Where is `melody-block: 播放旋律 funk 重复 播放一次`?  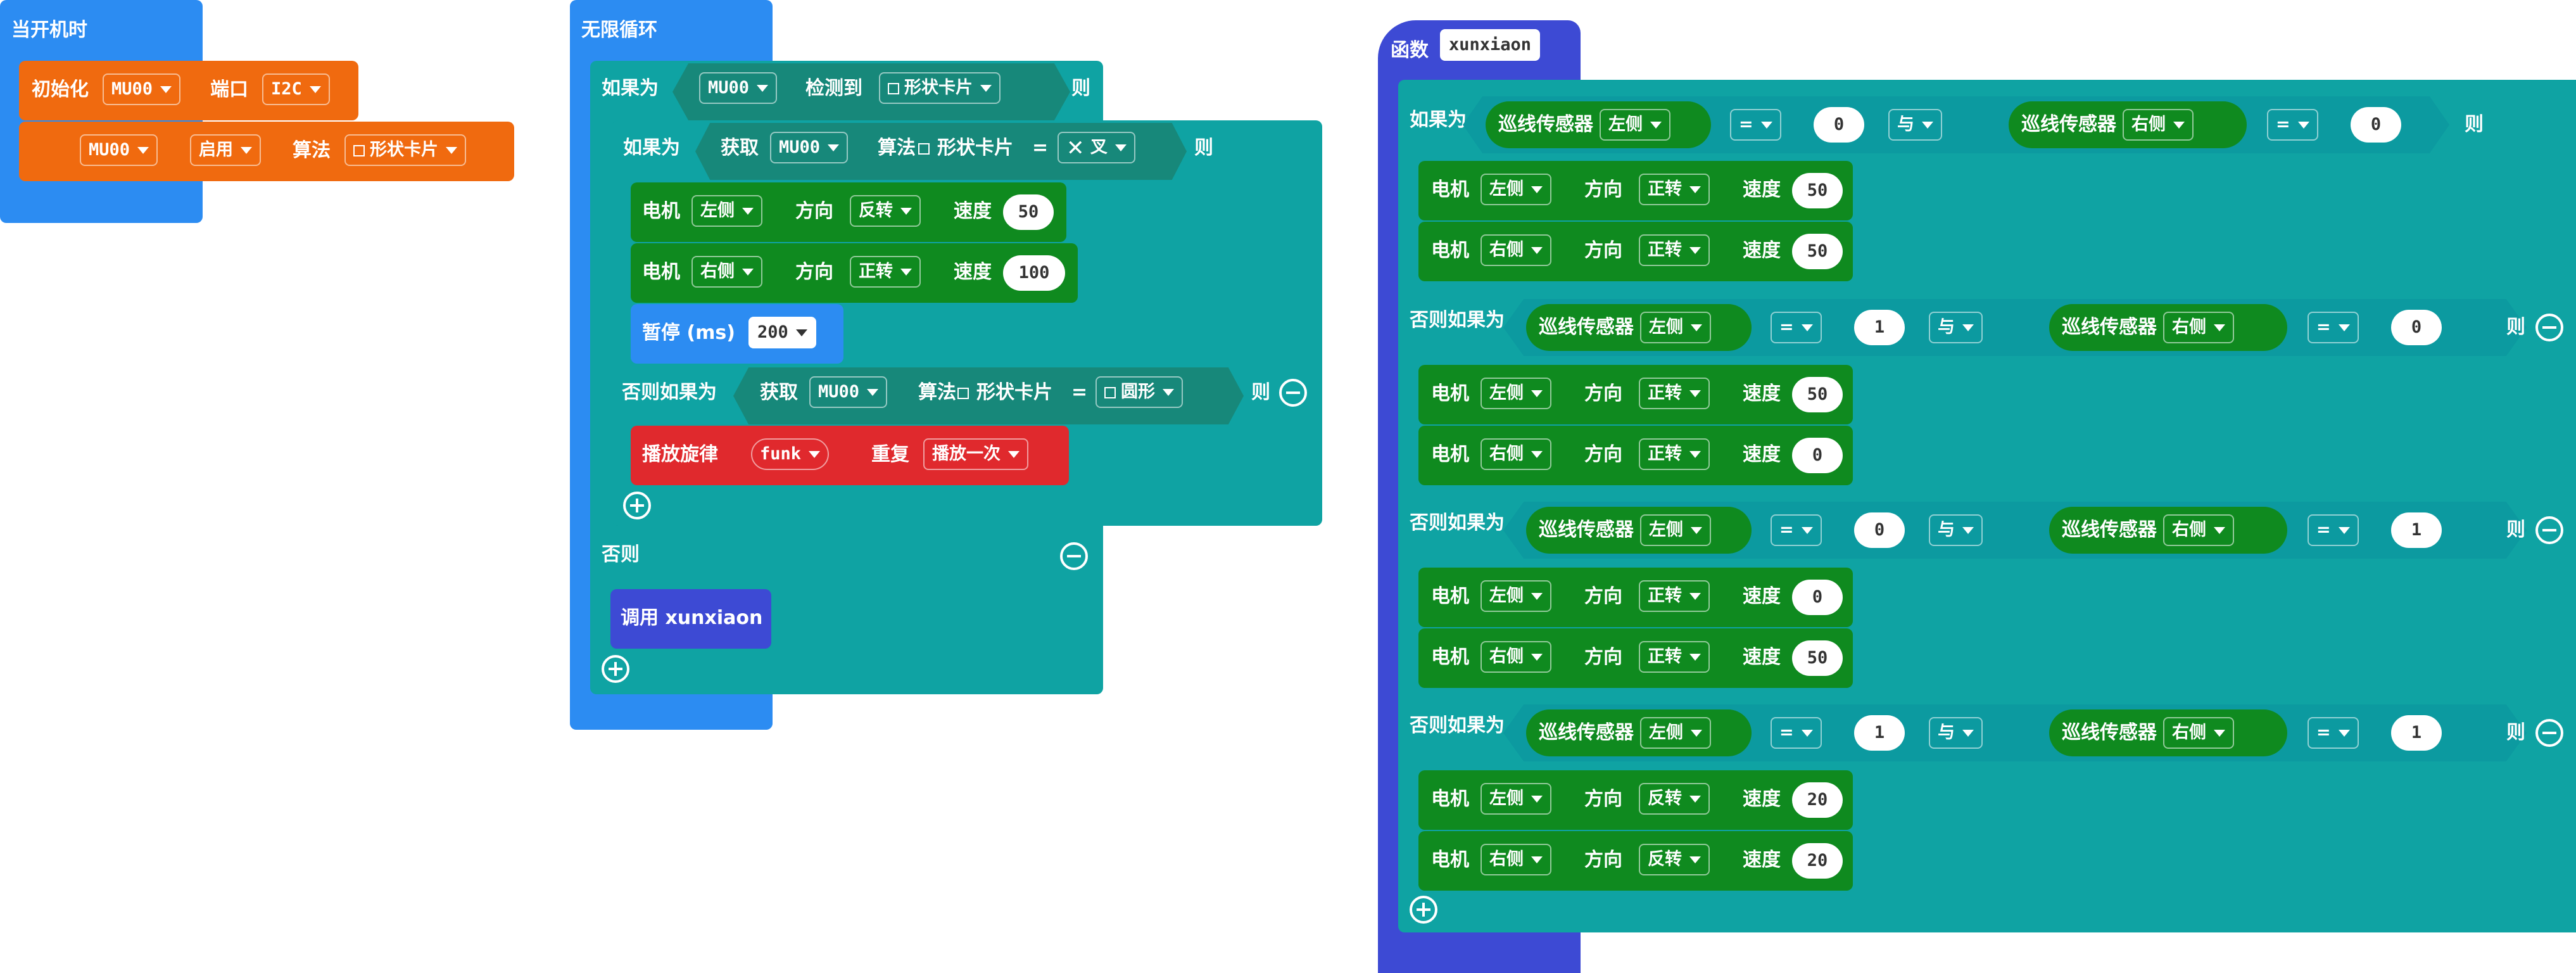
melody-block: 播放旋律 funk 重复 播放一次 is located at coordinates (850, 455).